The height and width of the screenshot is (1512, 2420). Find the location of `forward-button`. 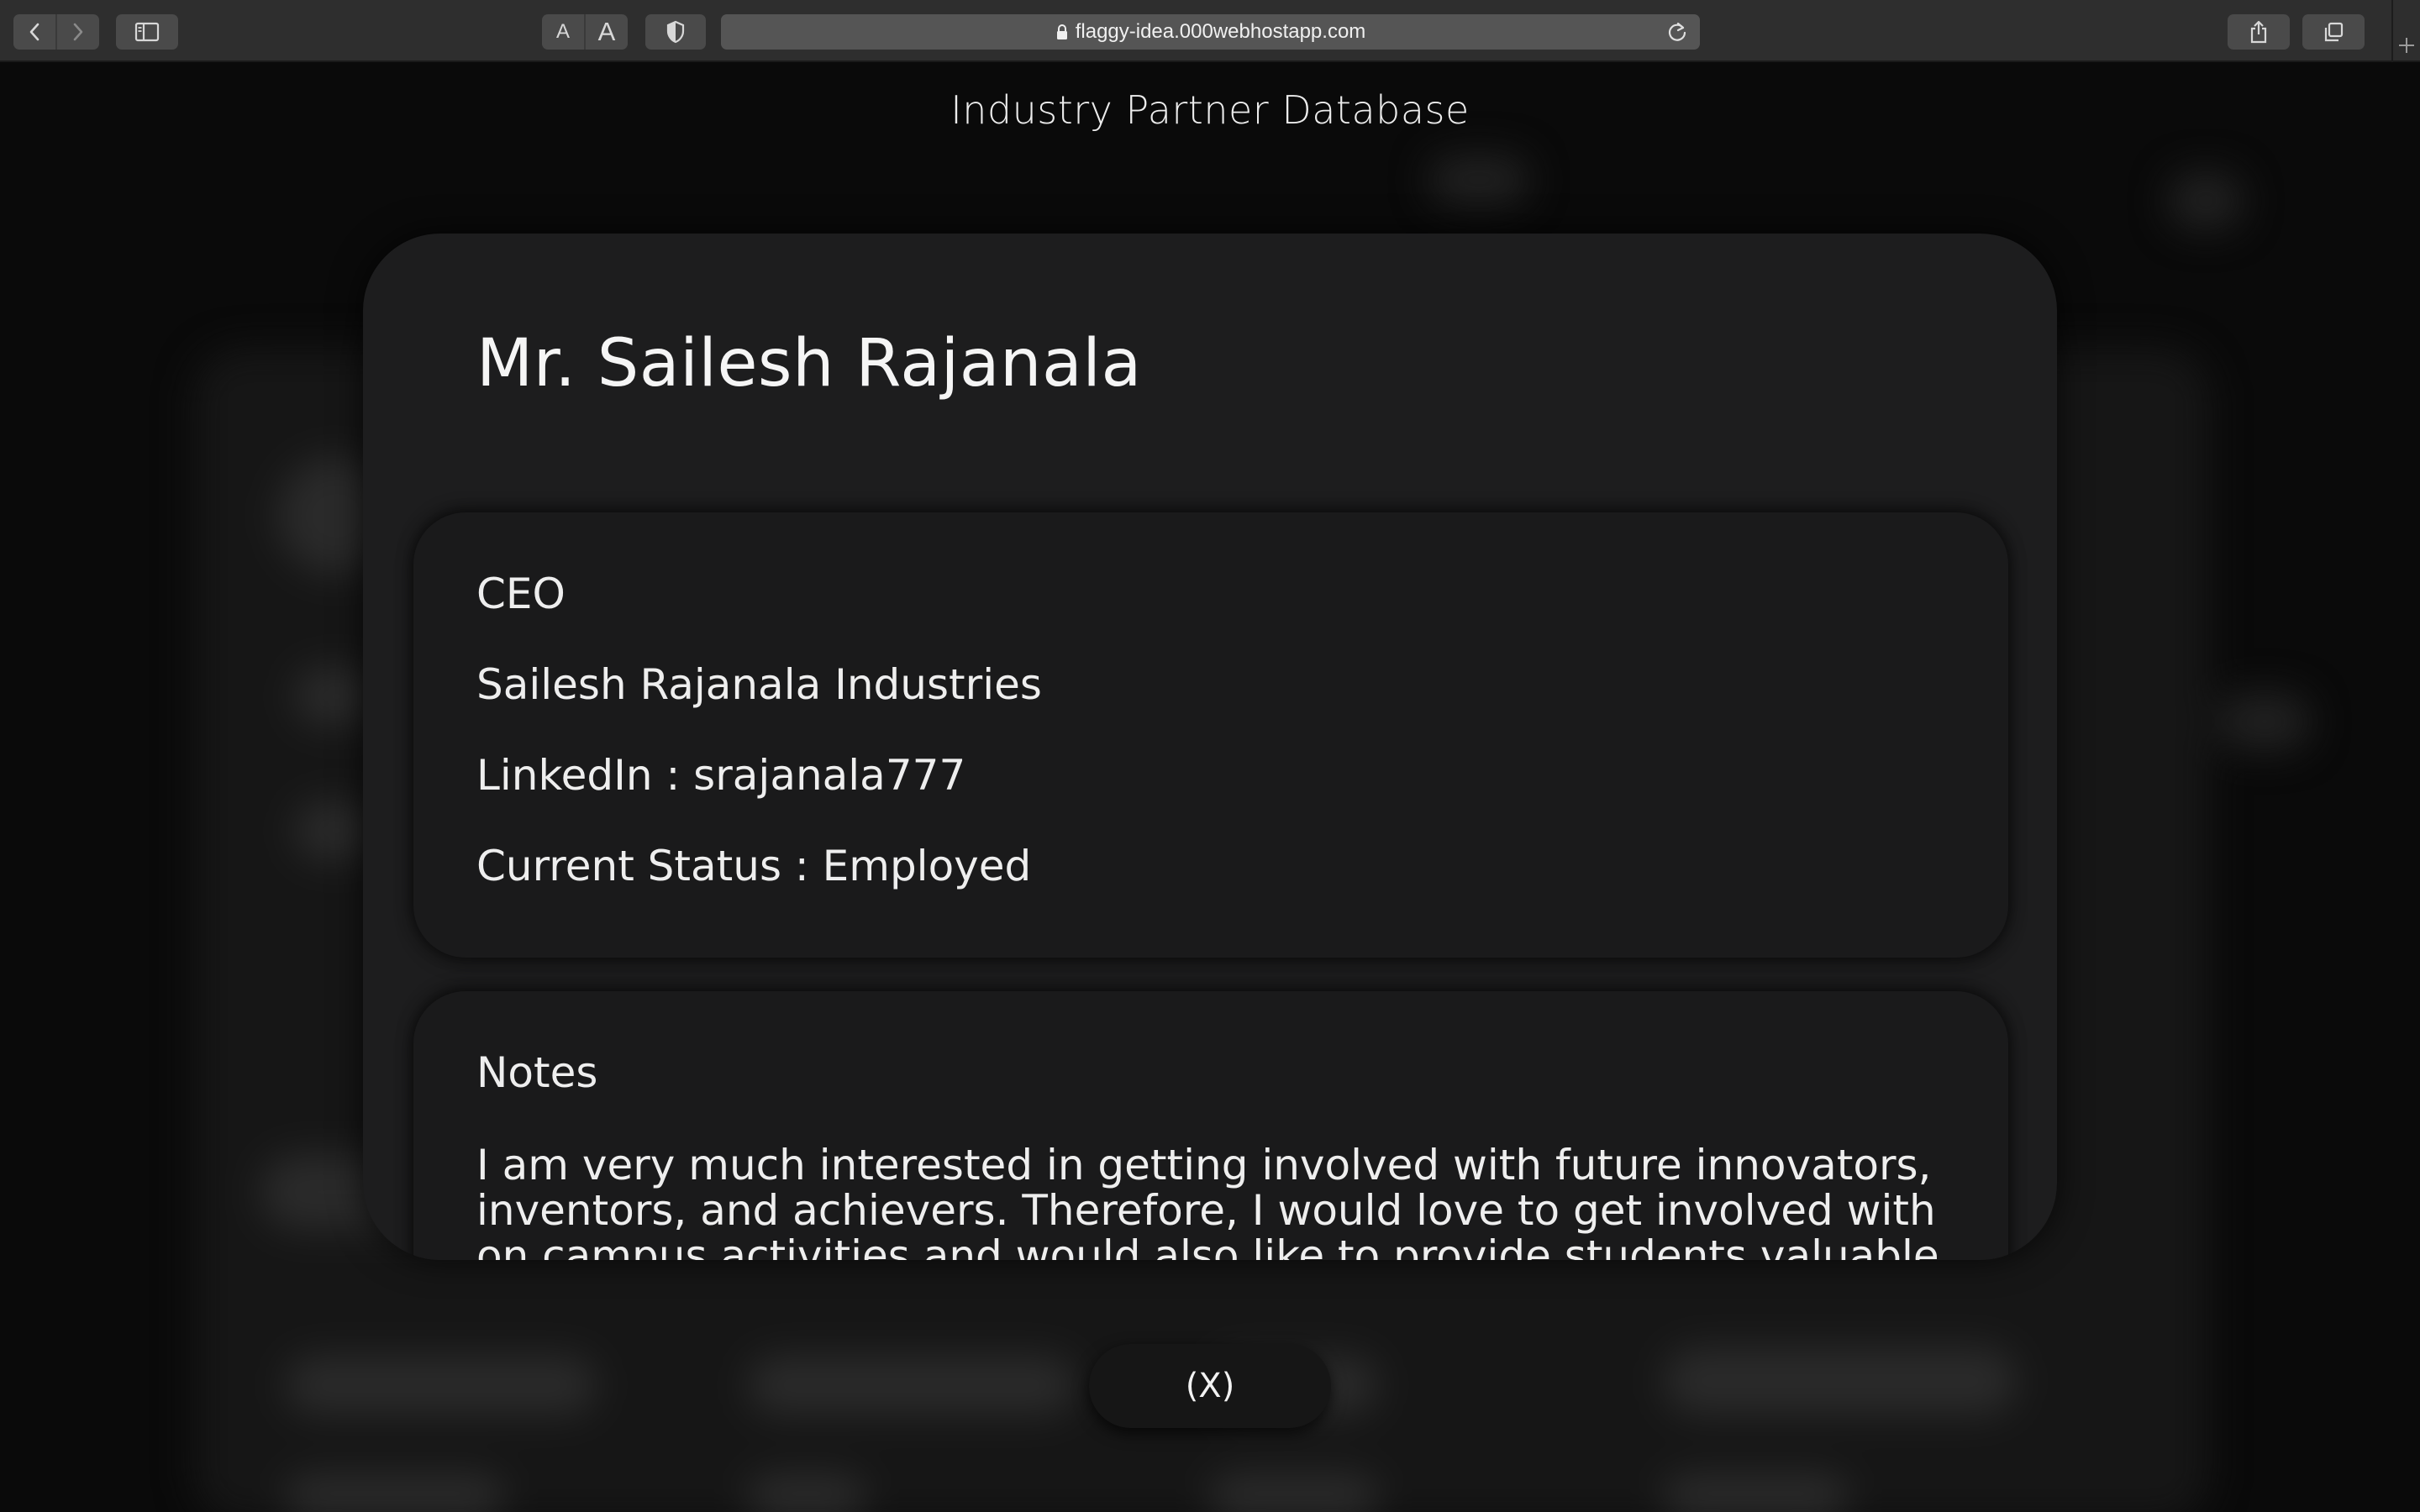

forward-button is located at coordinates (78, 32).